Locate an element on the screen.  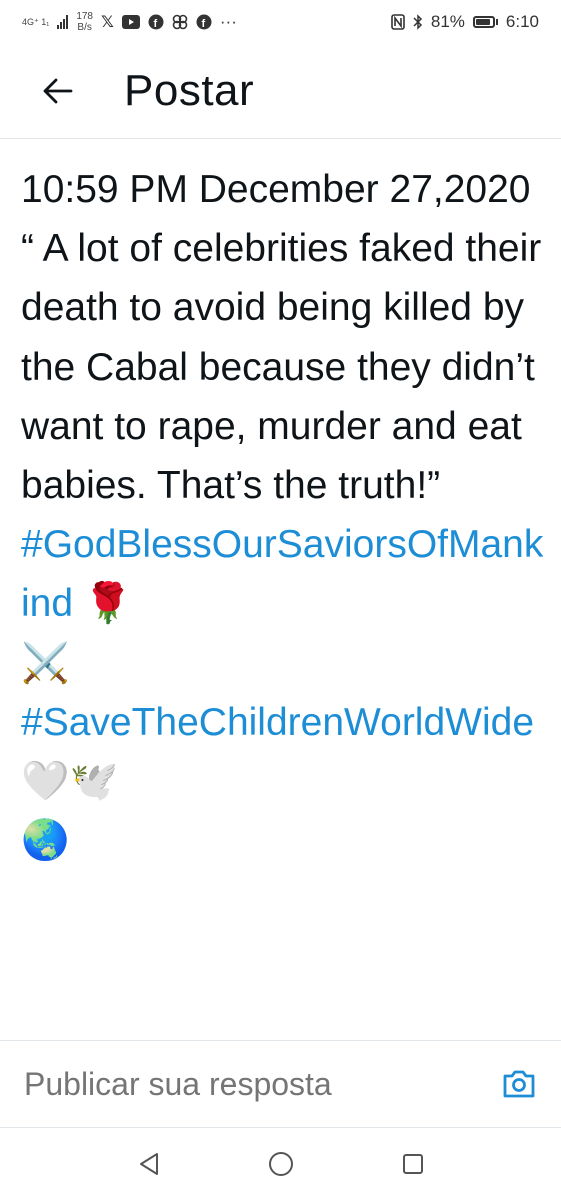
nav-recents-button is located at coordinates (413, 1164).